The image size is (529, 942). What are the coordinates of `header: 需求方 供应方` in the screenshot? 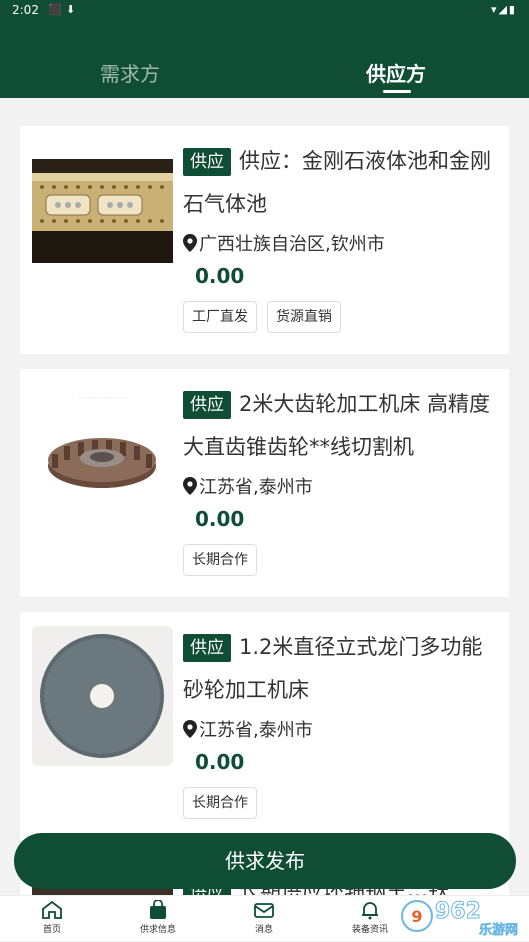 It's located at (264, 60).